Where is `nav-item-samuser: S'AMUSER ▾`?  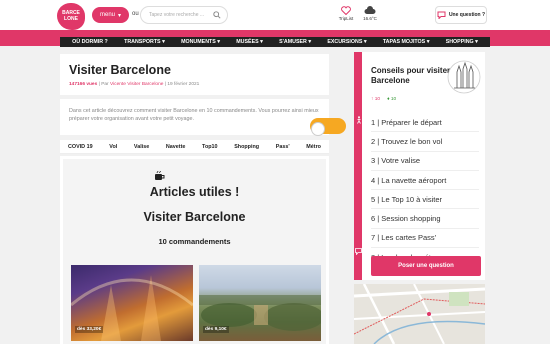
nav-item-samuser: S'AMUSER ▾ is located at coordinates (295, 42).